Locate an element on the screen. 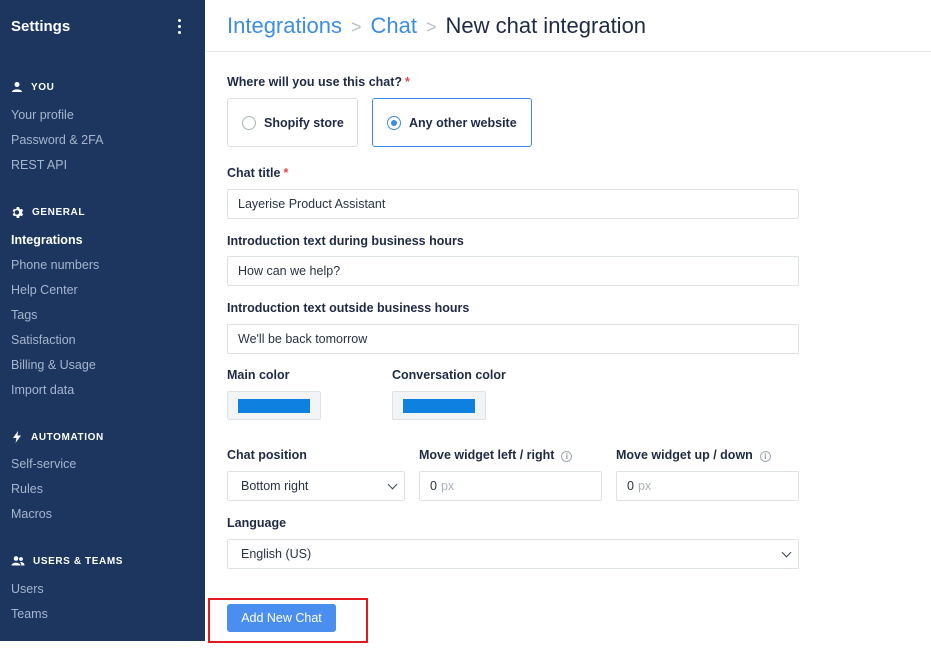  move-left-right-label-text: Move widget left / right is located at coordinates (487, 455).